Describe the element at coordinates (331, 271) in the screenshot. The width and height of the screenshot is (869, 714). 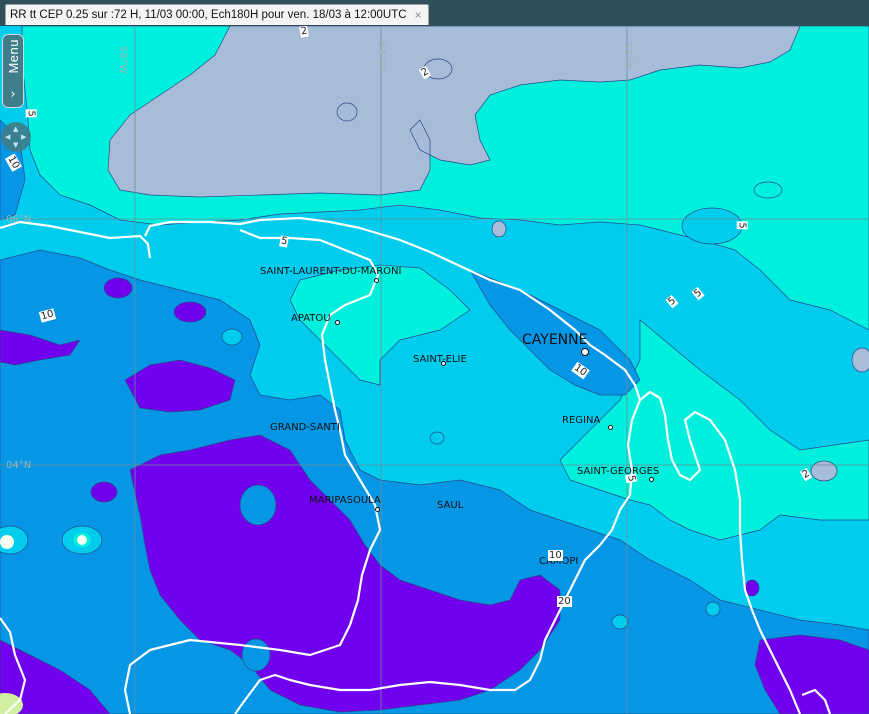
I see `city-label: SAINT-LAURENT-DU-MARONI` at that location.